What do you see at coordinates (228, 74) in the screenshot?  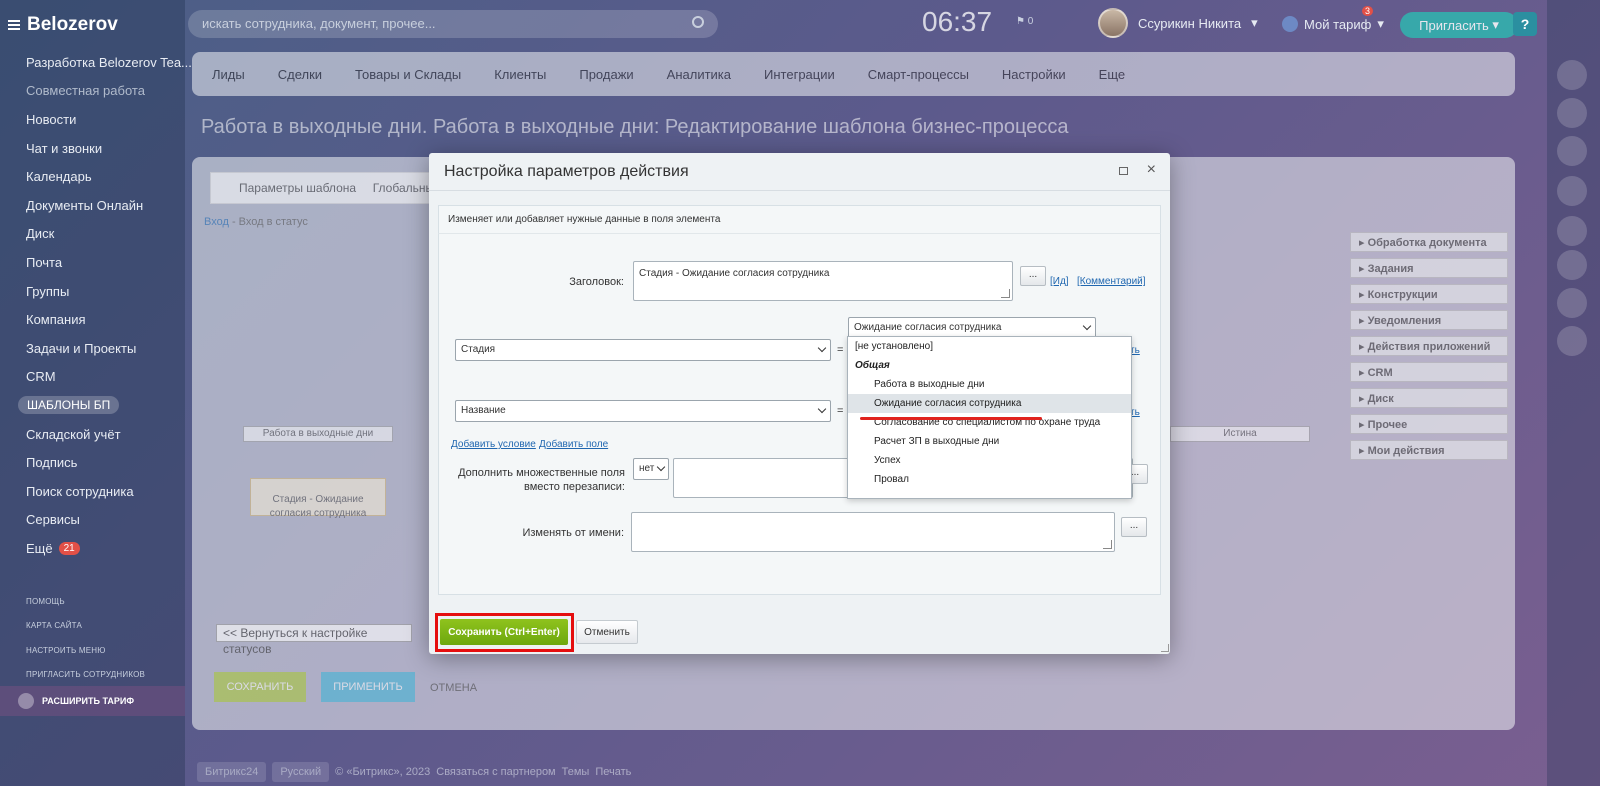 I see `nav-item: Лиды` at bounding box center [228, 74].